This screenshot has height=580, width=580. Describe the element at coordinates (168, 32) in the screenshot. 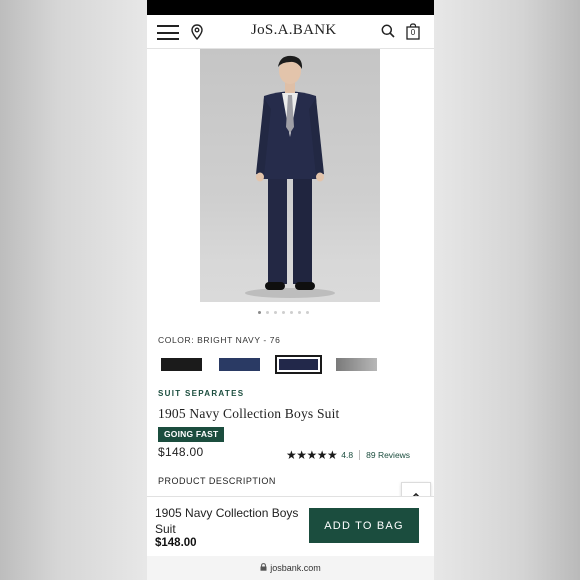

I see `menu-icon` at that location.